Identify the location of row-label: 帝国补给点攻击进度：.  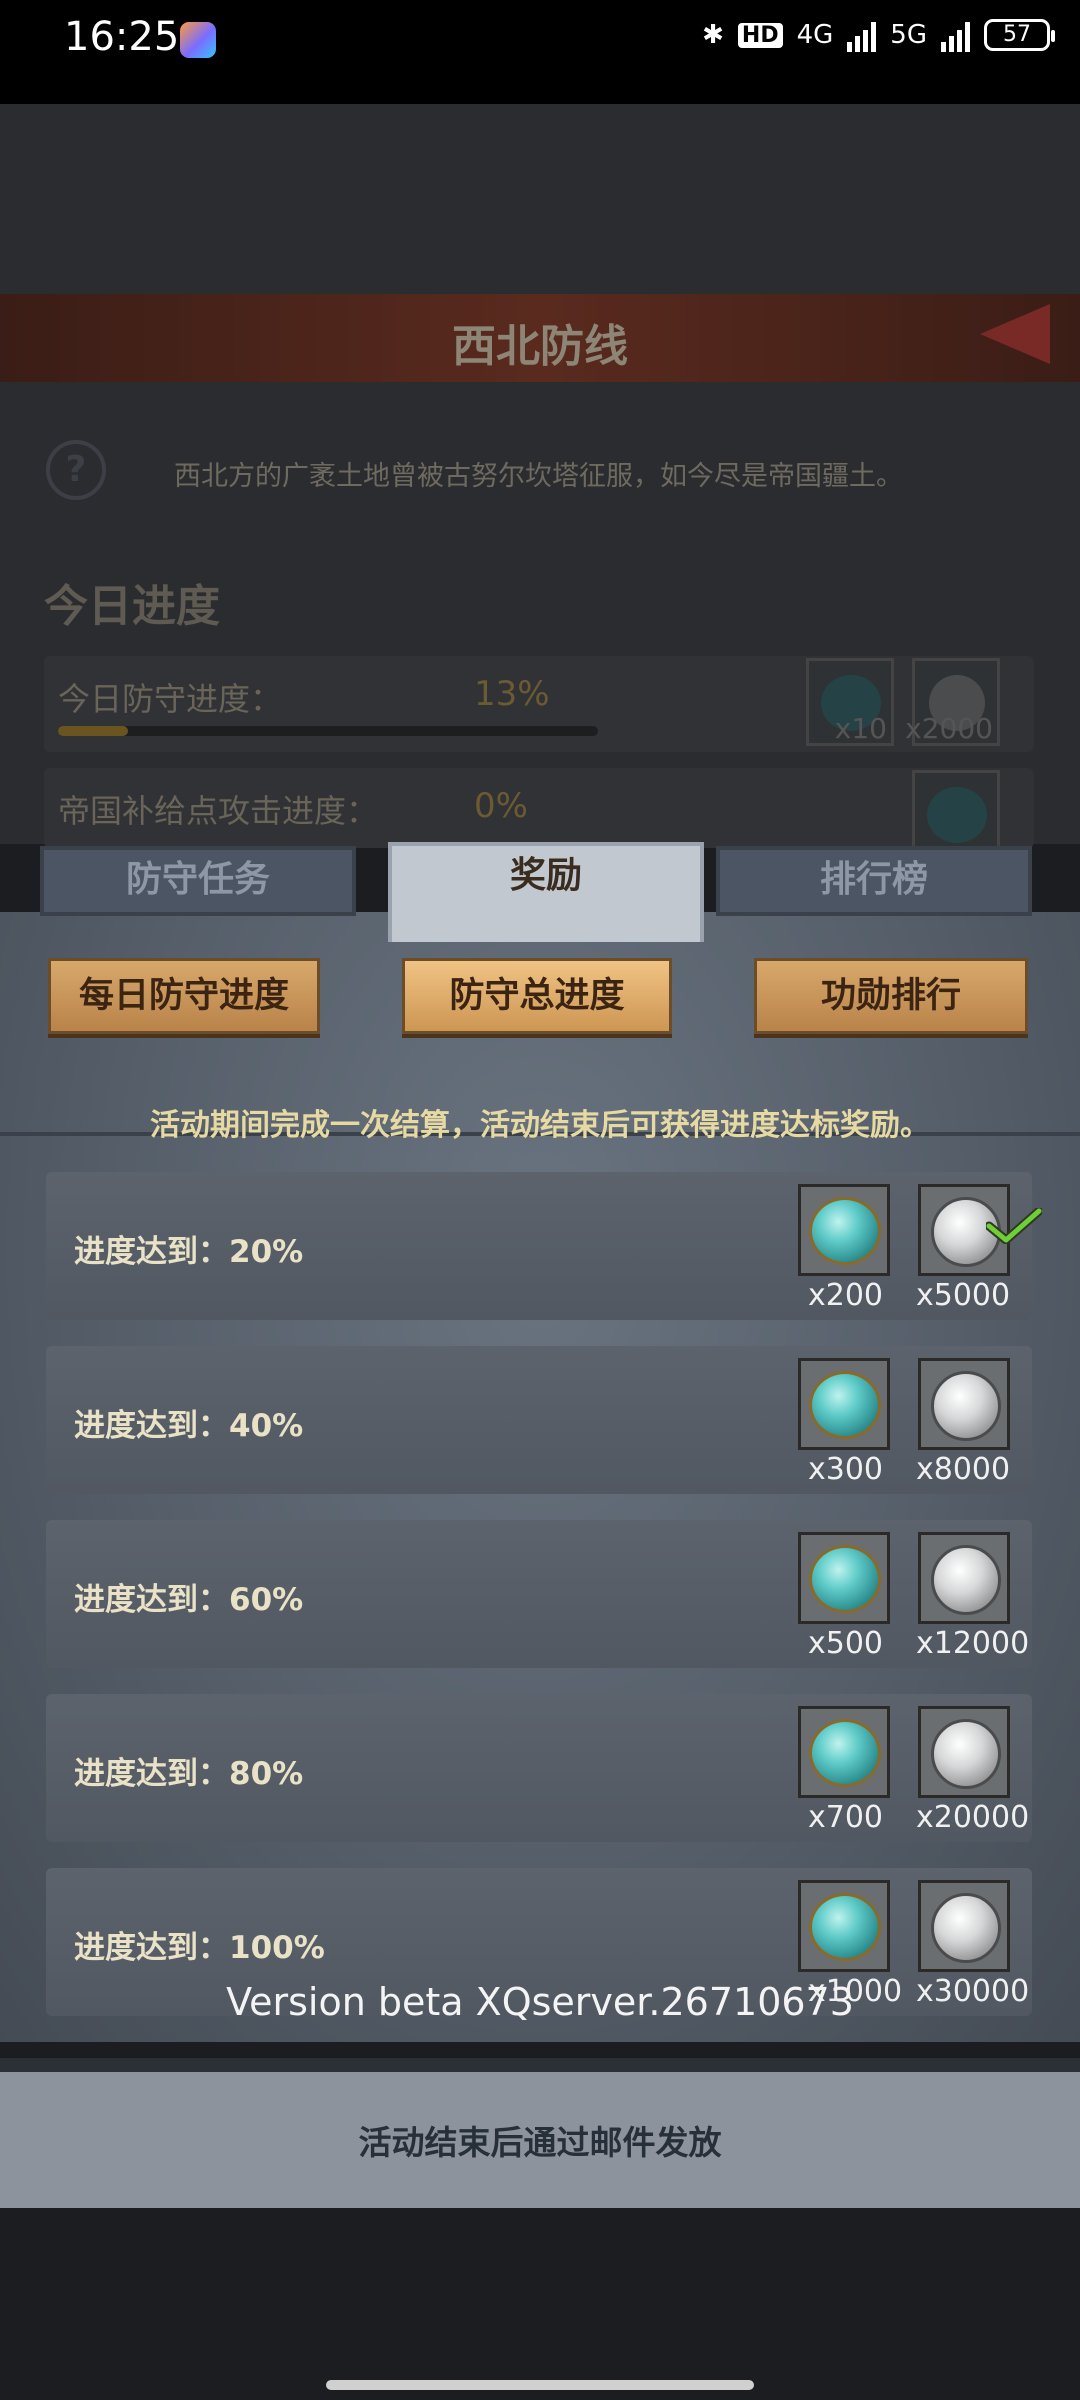
(218, 811).